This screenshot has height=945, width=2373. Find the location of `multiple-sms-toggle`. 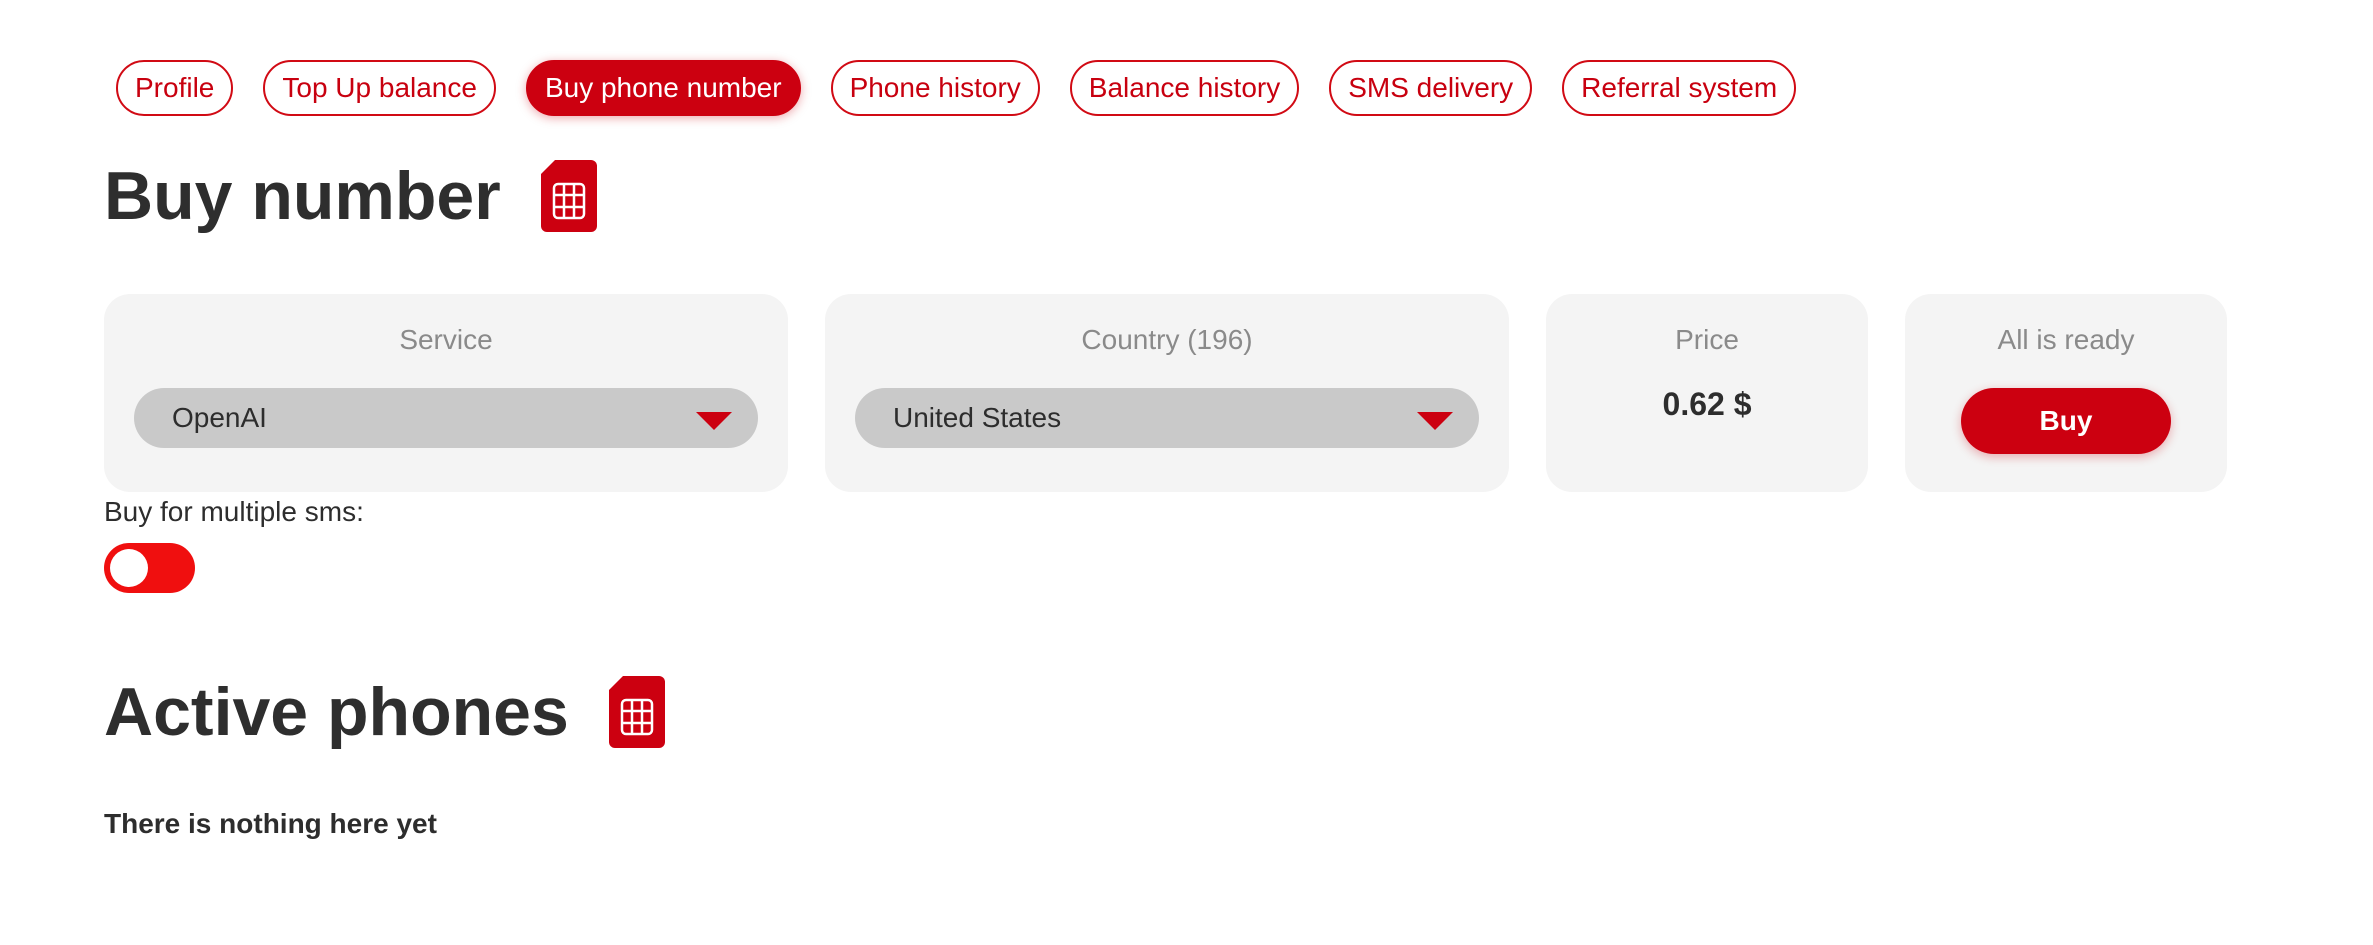

multiple-sms-toggle is located at coordinates (149, 568).